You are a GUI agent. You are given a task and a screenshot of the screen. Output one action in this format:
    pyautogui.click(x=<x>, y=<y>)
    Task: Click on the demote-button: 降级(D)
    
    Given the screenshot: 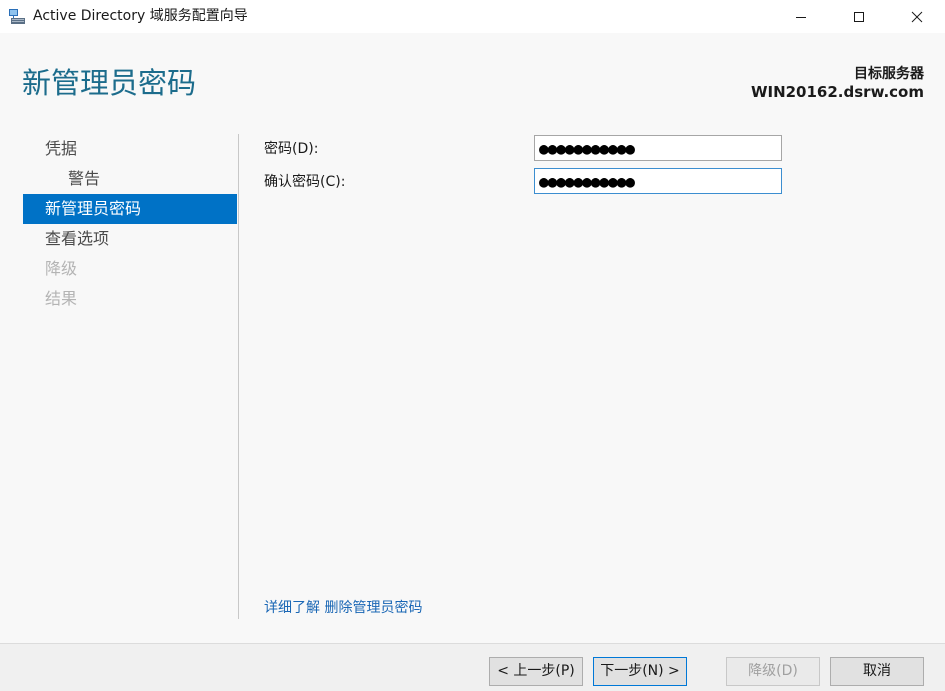 What is the action you would take?
    pyautogui.click(x=773, y=671)
    